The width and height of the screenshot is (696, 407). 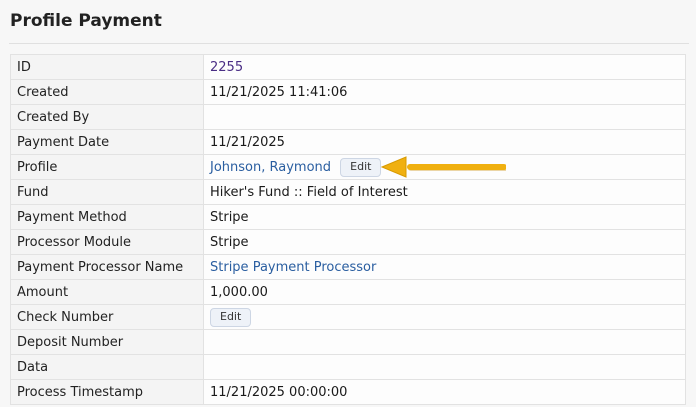 I want to click on id-link: 2255, so click(x=226, y=67).